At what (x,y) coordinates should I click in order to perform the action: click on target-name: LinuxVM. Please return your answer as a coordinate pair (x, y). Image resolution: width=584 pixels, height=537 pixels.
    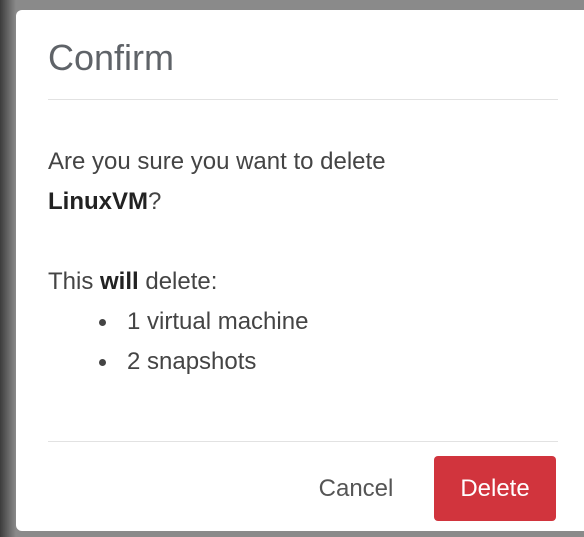
    Looking at the image, I should click on (98, 201).